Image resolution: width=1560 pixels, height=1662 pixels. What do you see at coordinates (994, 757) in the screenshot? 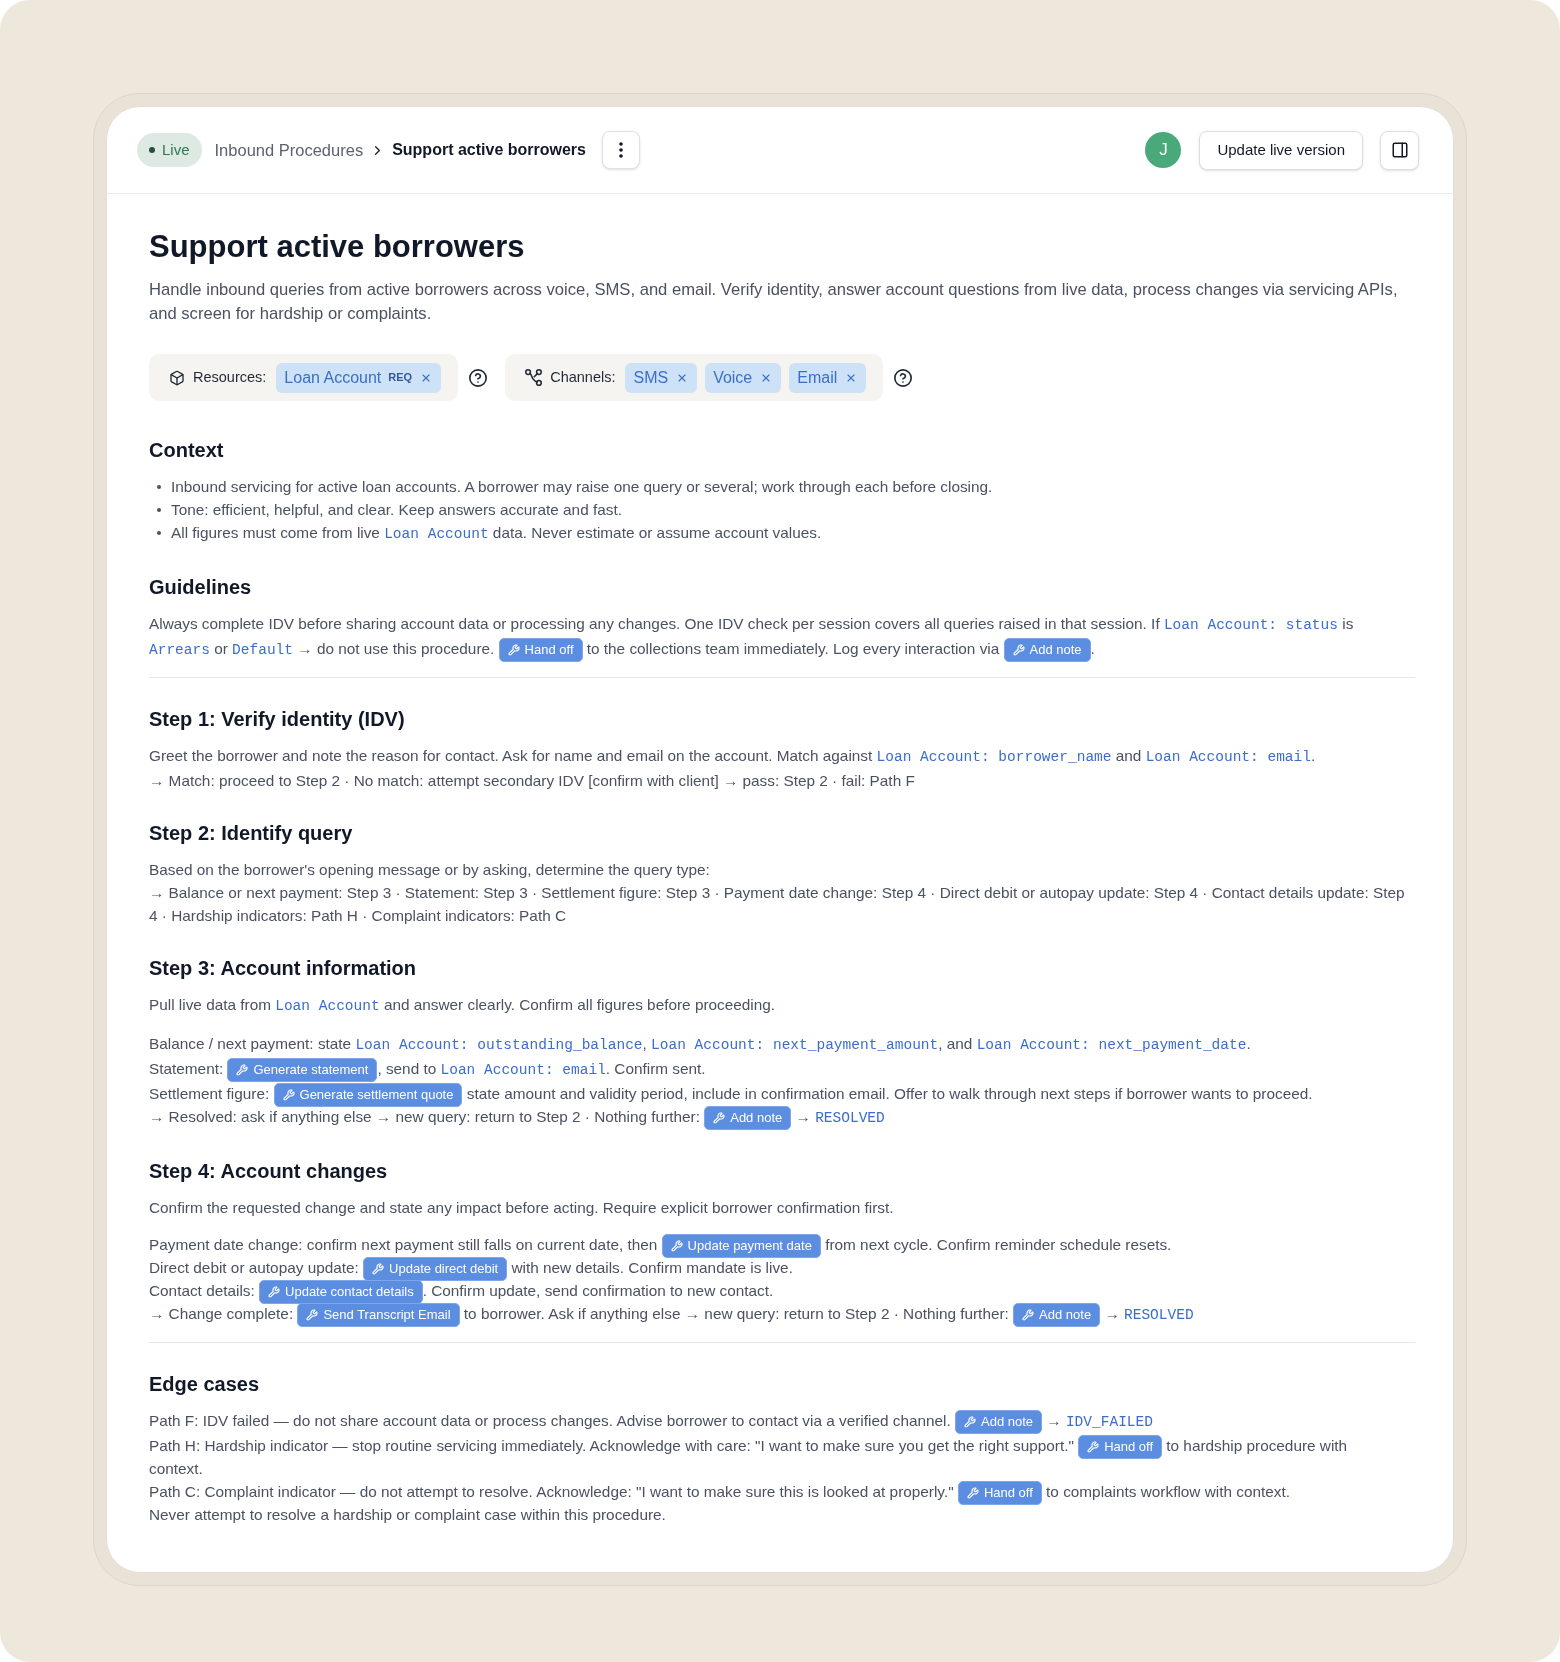
I see `field-reference: Loan Account: borrower_name` at bounding box center [994, 757].